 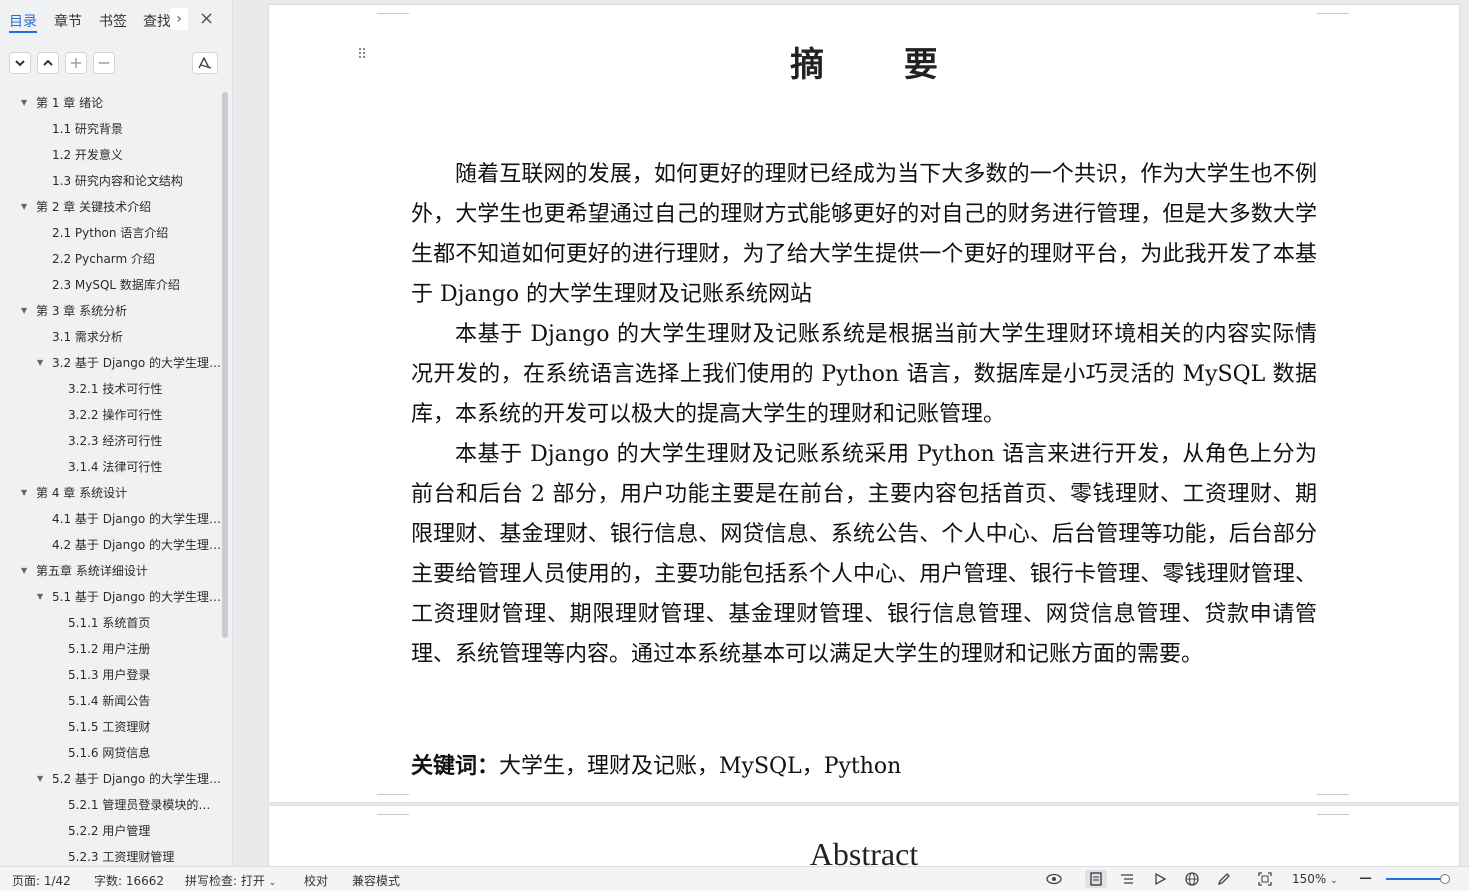 I want to click on tab-bookmarks: 书签, so click(x=113, y=21).